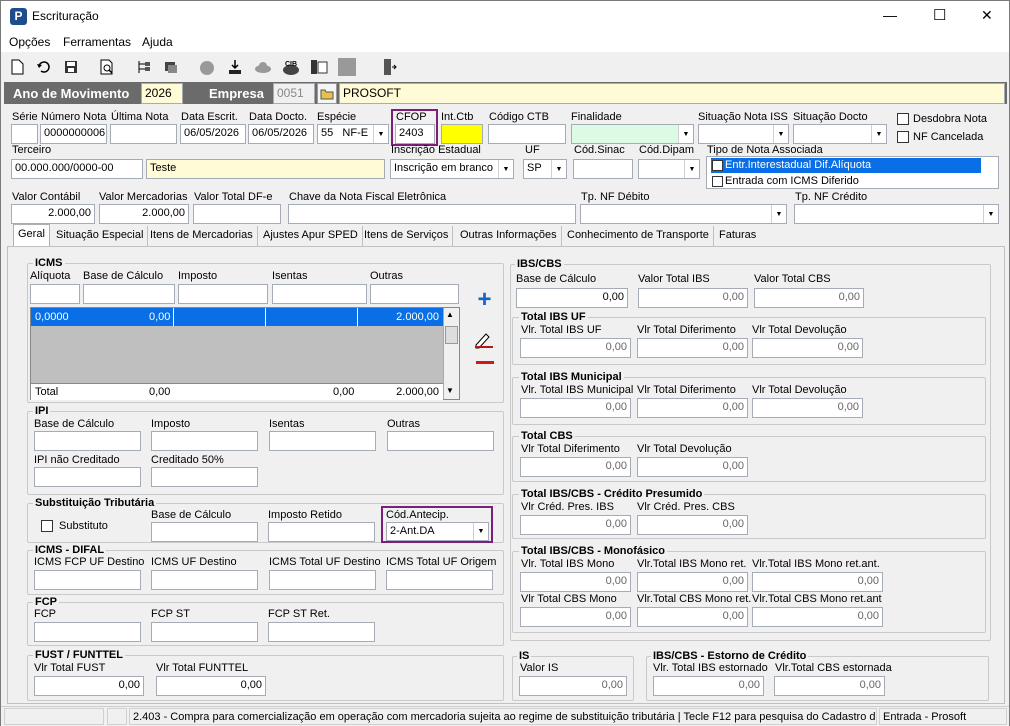  What do you see at coordinates (47, 526) in the screenshot?
I see `substituto-checkbox` at bounding box center [47, 526].